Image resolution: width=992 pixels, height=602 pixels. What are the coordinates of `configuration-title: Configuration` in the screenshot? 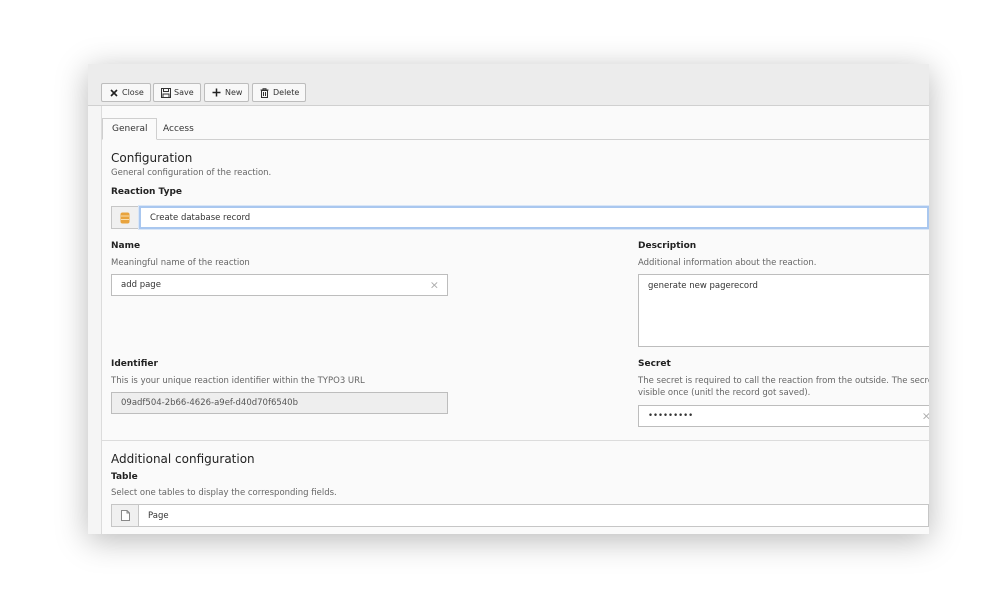 It's located at (152, 158).